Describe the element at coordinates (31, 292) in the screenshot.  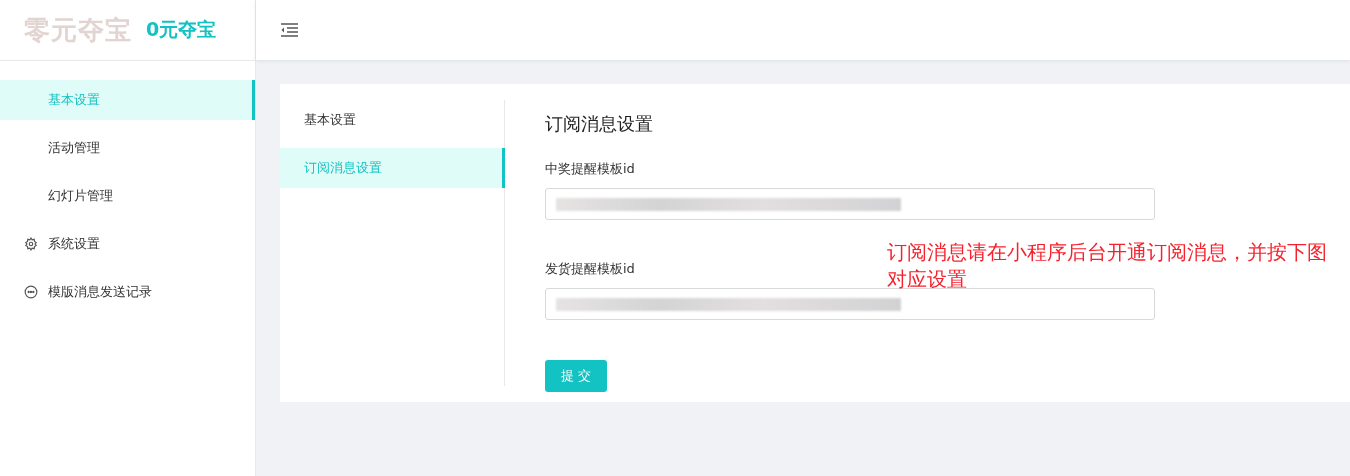
I see `chat-icon` at that location.